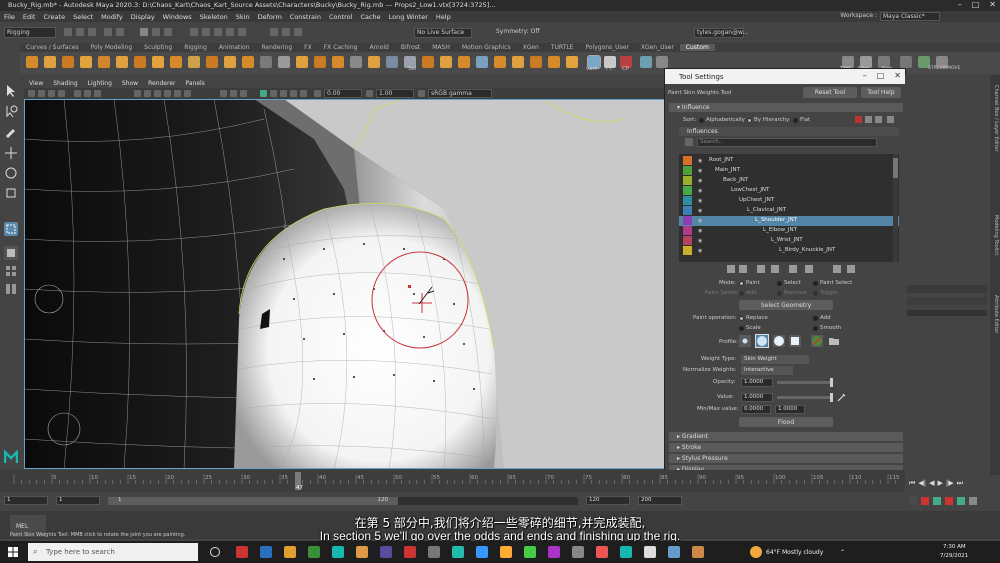  I want to click on profile-solid-icon, so click(779, 341).